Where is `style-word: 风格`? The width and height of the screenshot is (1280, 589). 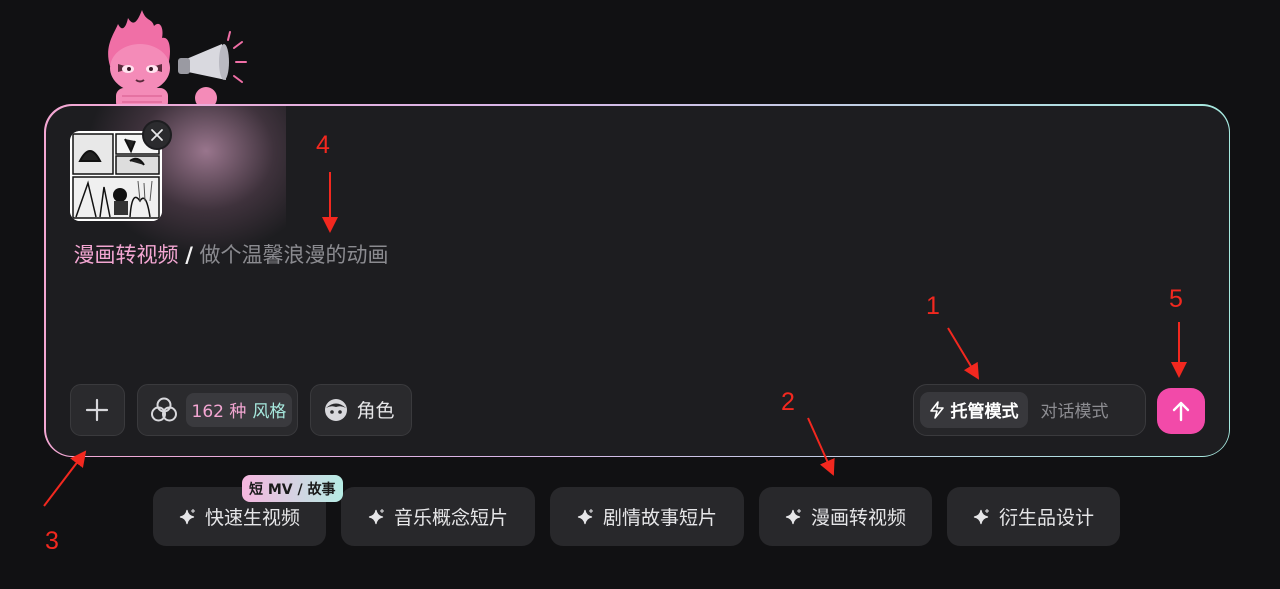
style-word: 风格 is located at coordinates (269, 412).